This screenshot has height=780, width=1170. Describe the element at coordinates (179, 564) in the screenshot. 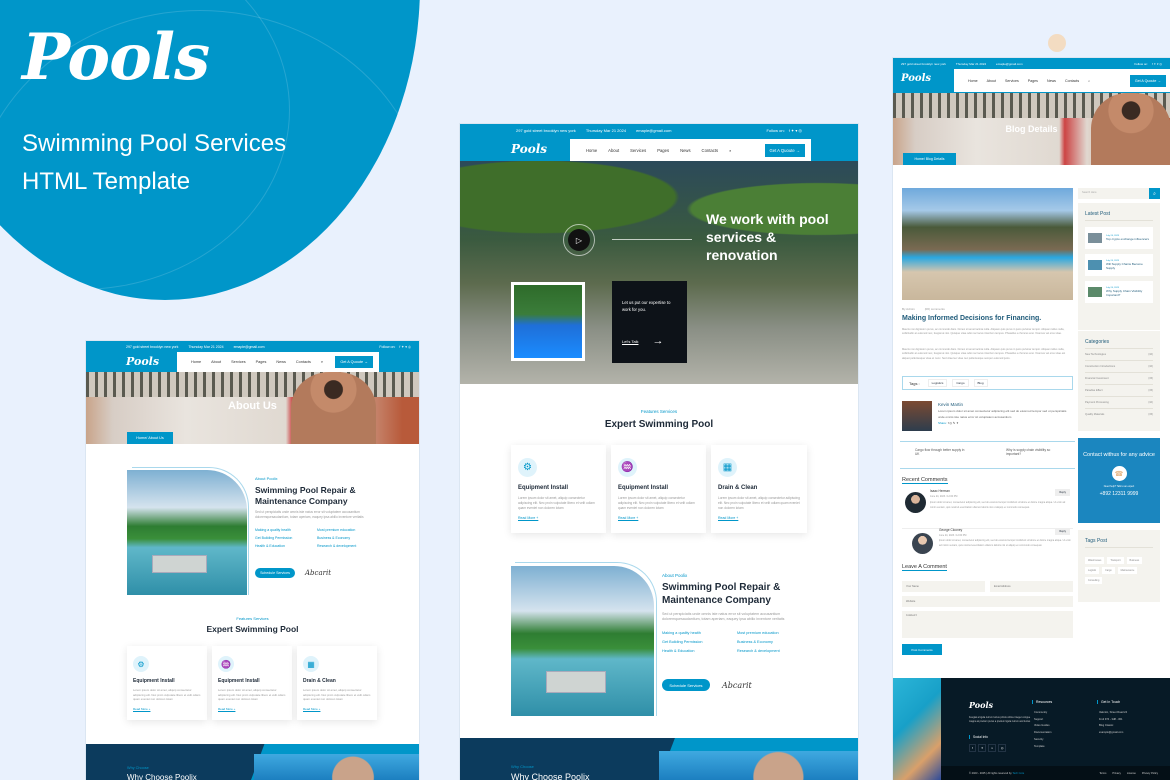

I see `pool-float` at that location.